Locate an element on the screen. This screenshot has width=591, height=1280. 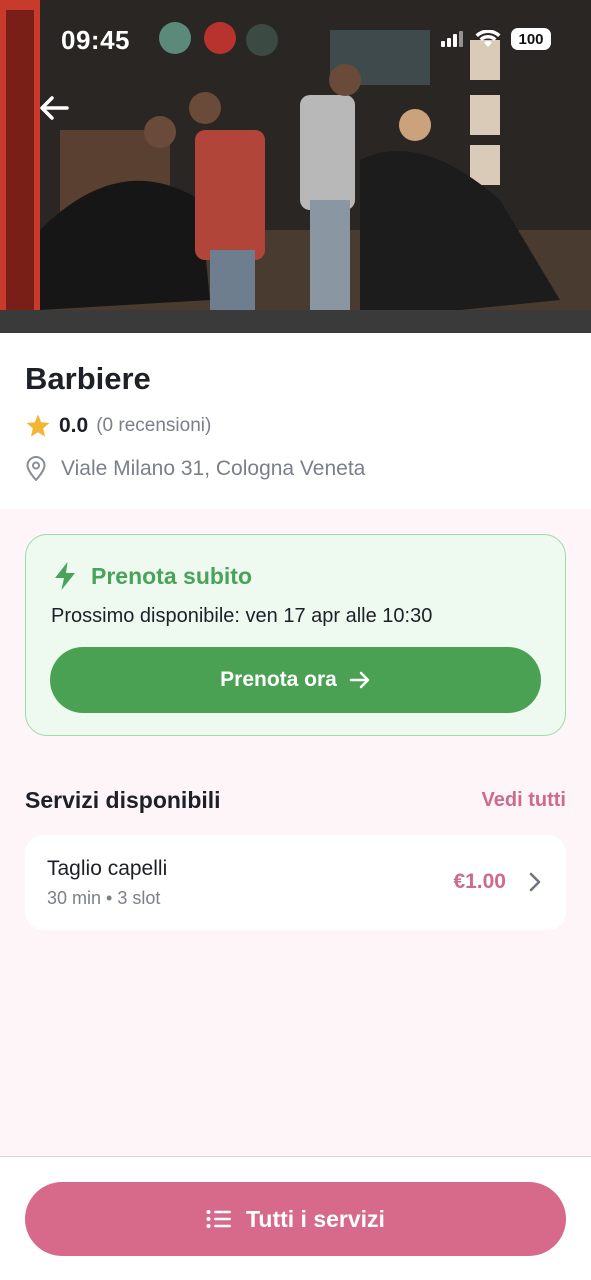
rating-row: 0.0 (0 recensioni) is located at coordinates (118, 426).